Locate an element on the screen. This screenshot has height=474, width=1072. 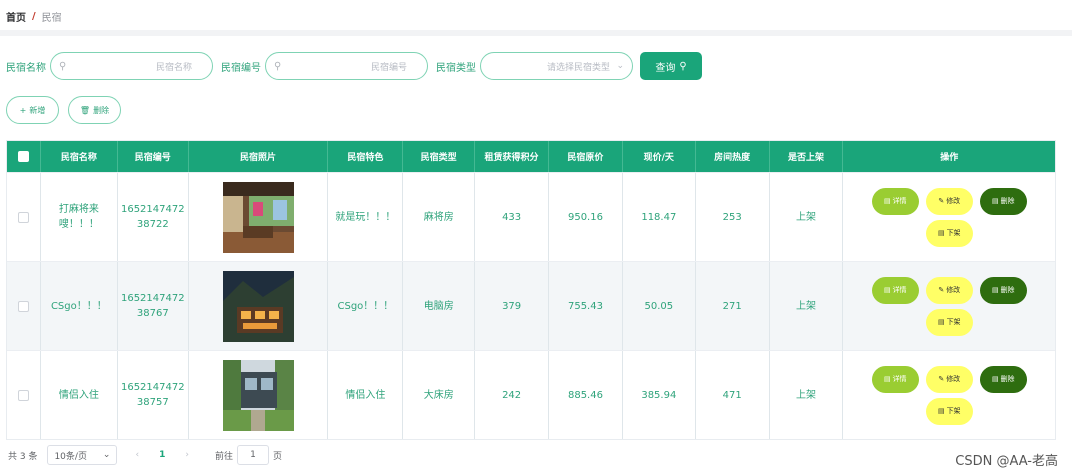
page-size-select: 10条/页 ⌄ is located at coordinates (82, 455).